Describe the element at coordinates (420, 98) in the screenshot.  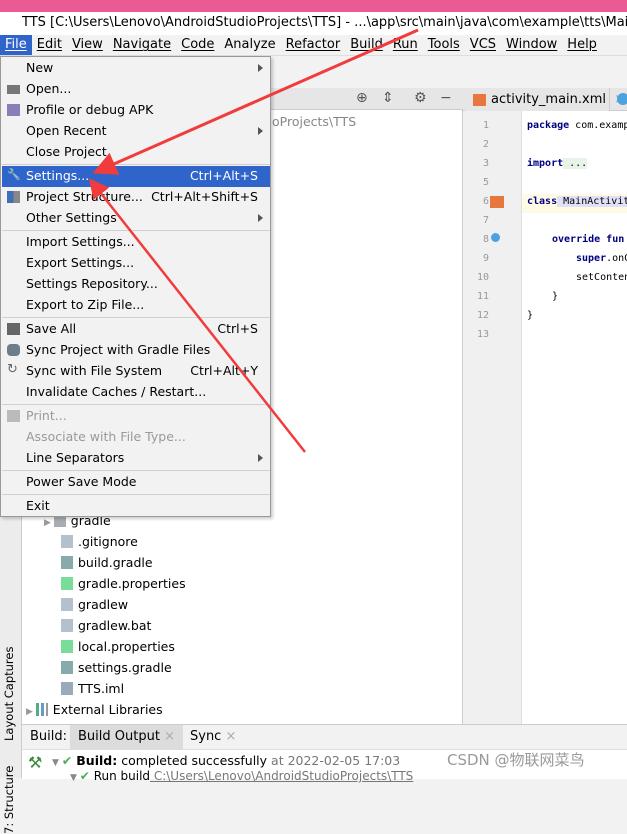
I see `gear-icon: ⚙` at that location.